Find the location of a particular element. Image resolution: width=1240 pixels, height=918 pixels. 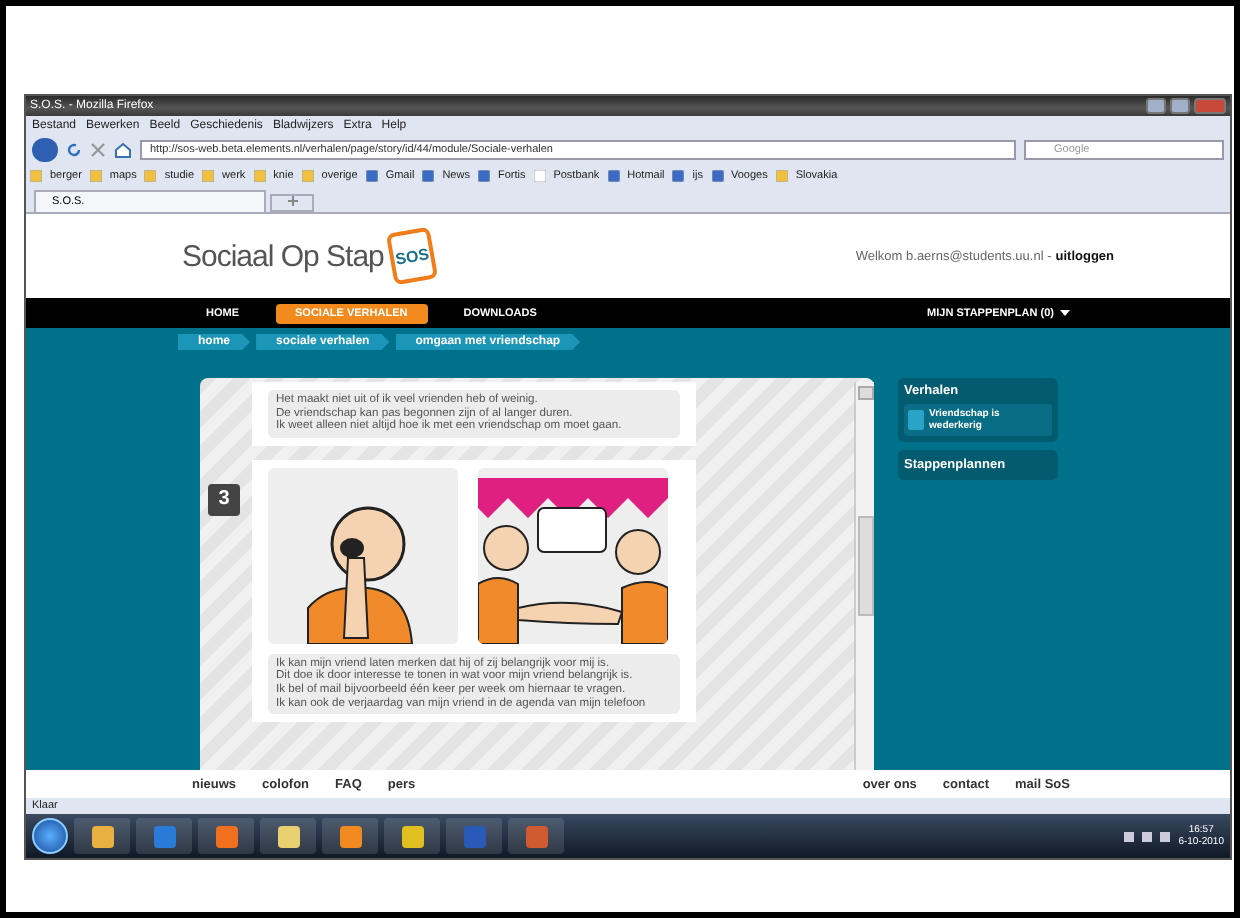

caret-icon is located at coordinates (1065, 313).